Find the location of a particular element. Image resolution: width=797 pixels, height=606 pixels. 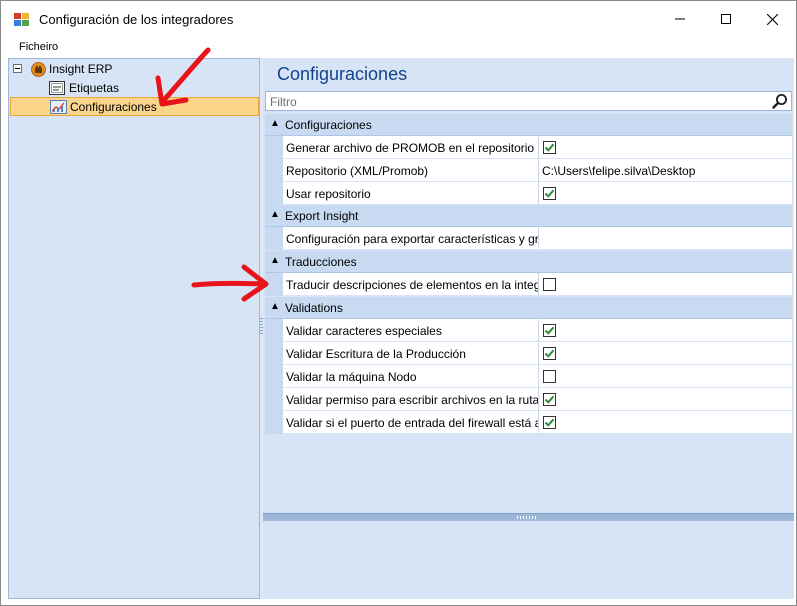

category-label: Export Insight is located at coordinates (322, 216).